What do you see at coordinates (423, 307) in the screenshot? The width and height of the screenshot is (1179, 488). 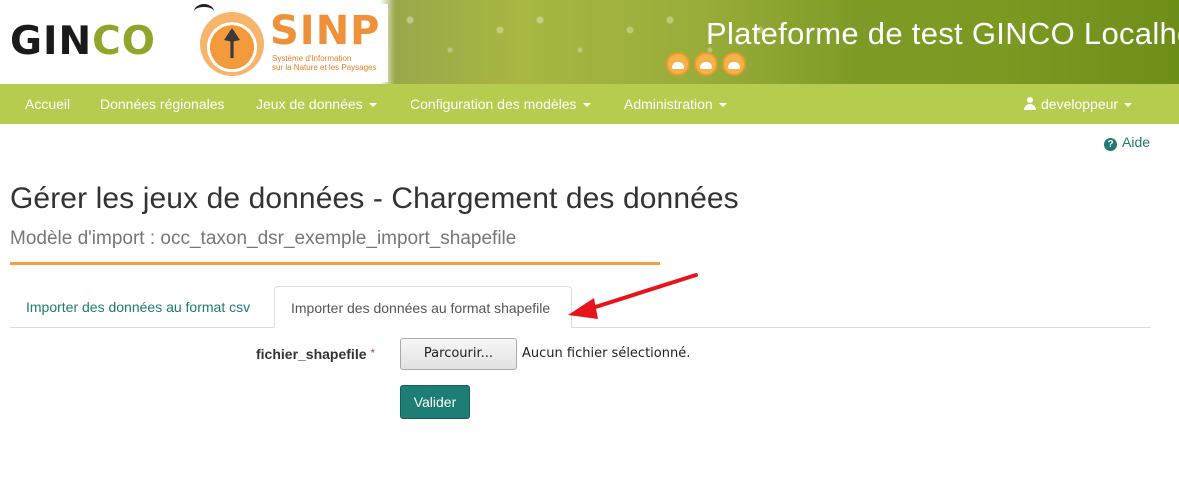 I see `tab-import-shapefile: Importer des données au format shapefile` at bounding box center [423, 307].